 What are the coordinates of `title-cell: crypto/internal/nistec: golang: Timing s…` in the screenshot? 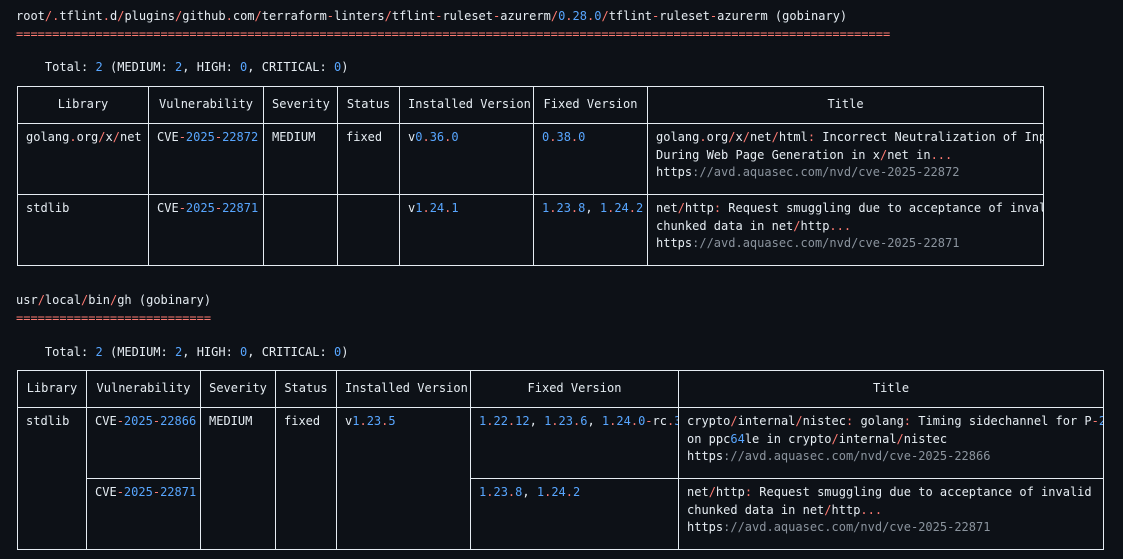 It's located at (891, 443).